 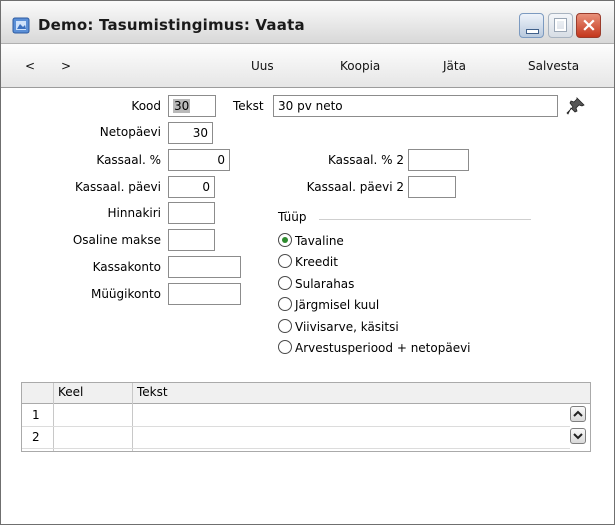 I want to click on type-group-divider, so click(x=425, y=219).